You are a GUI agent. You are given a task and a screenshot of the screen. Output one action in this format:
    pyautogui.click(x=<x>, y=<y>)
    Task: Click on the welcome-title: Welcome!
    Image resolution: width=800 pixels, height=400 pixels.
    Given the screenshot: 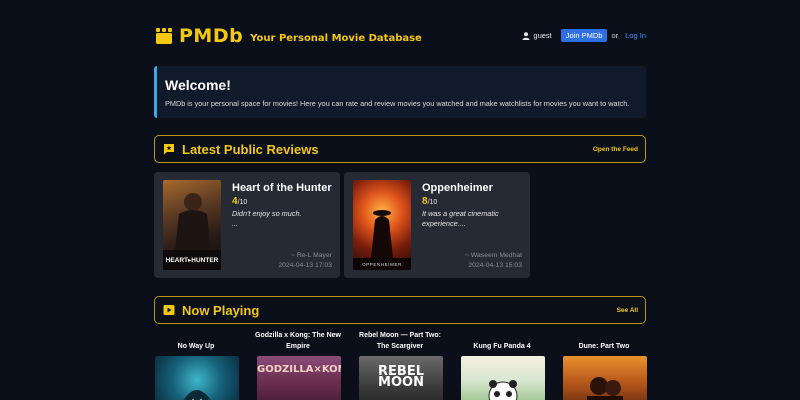 What is the action you would take?
    pyautogui.click(x=198, y=85)
    